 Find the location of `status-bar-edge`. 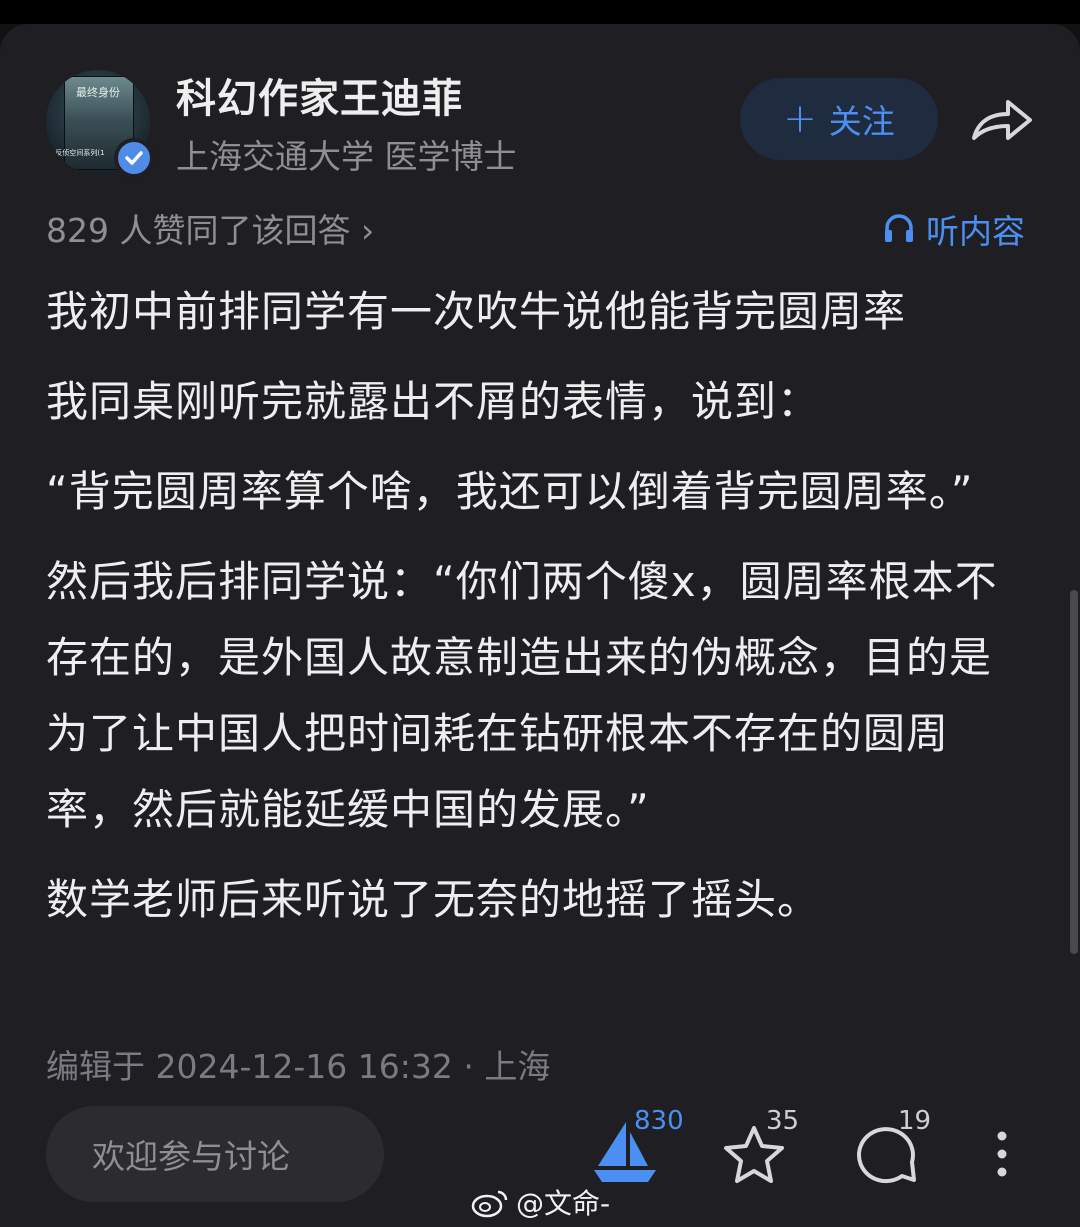

status-bar-edge is located at coordinates (540, 12).